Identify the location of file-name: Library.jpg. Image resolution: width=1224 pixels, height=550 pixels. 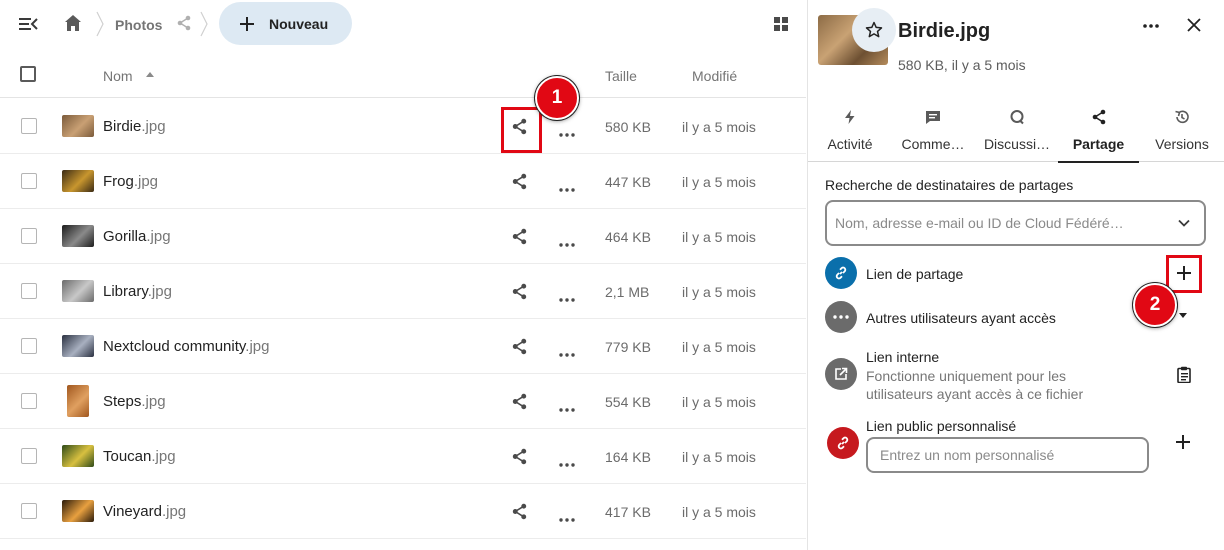
(137, 291).